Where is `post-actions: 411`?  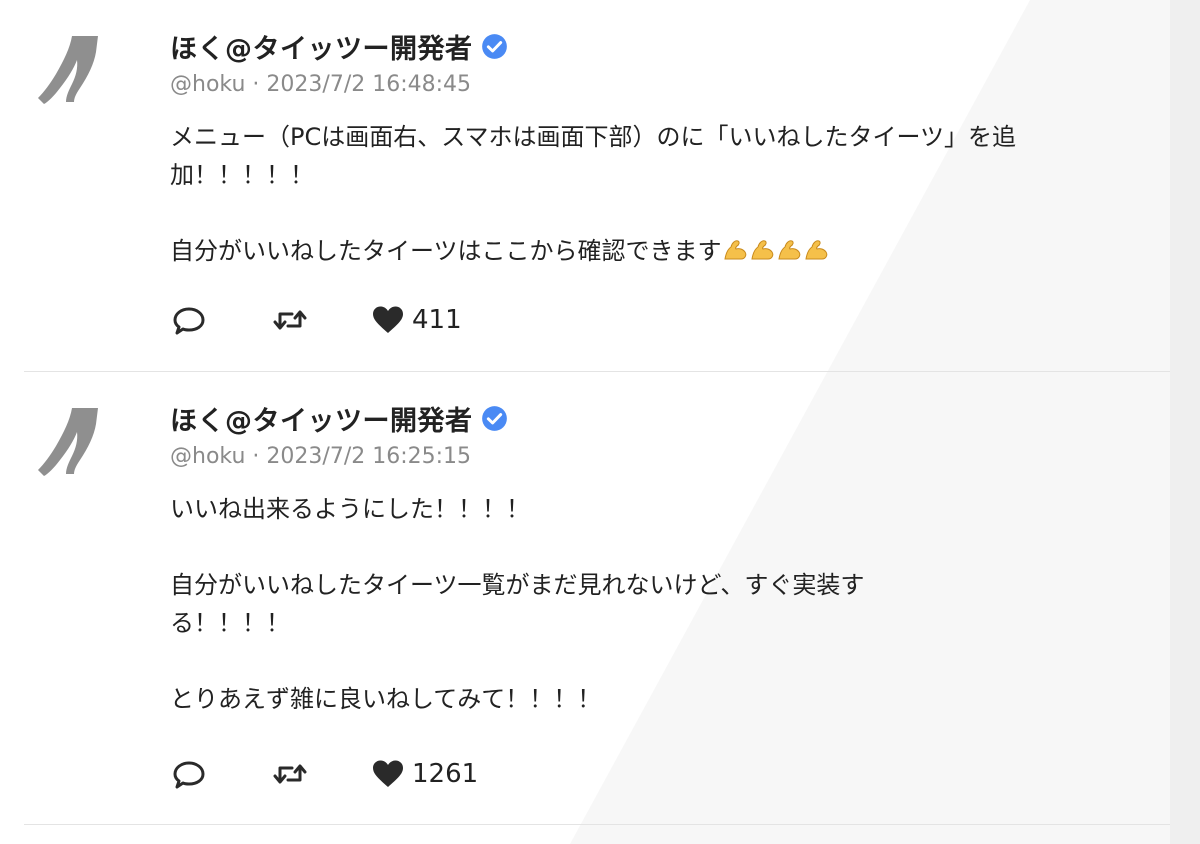
post-actions: 411 is located at coordinates (317, 320).